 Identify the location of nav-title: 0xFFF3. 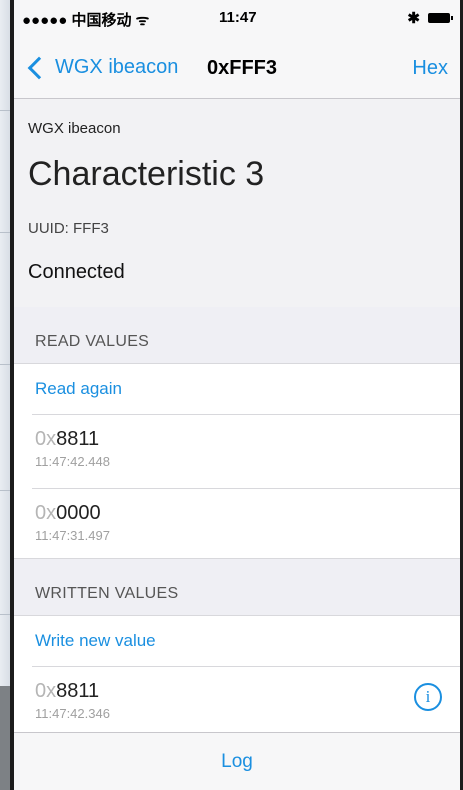
(242, 68).